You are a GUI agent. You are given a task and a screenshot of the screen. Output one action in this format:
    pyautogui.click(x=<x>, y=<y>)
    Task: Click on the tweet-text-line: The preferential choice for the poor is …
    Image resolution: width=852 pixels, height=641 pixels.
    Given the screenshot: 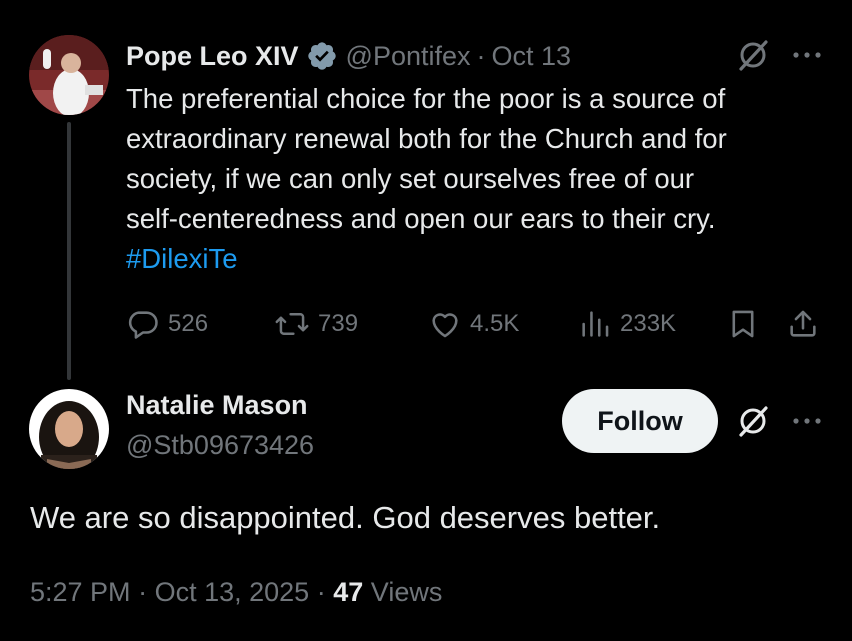 What is the action you would take?
    pyautogui.click(x=426, y=98)
    